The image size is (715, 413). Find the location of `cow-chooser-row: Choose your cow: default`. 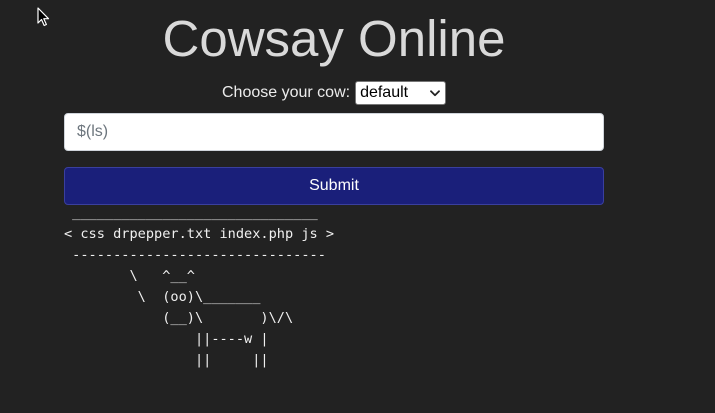

cow-chooser-row: Choose your cow: default is located at coordinates (334, 93).